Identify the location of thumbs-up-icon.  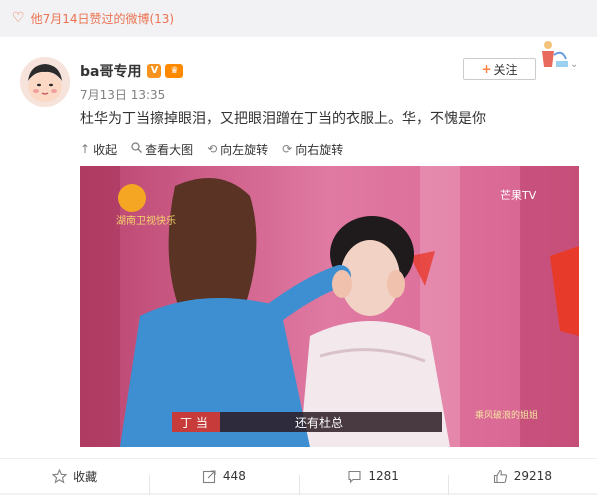
(500, 476).